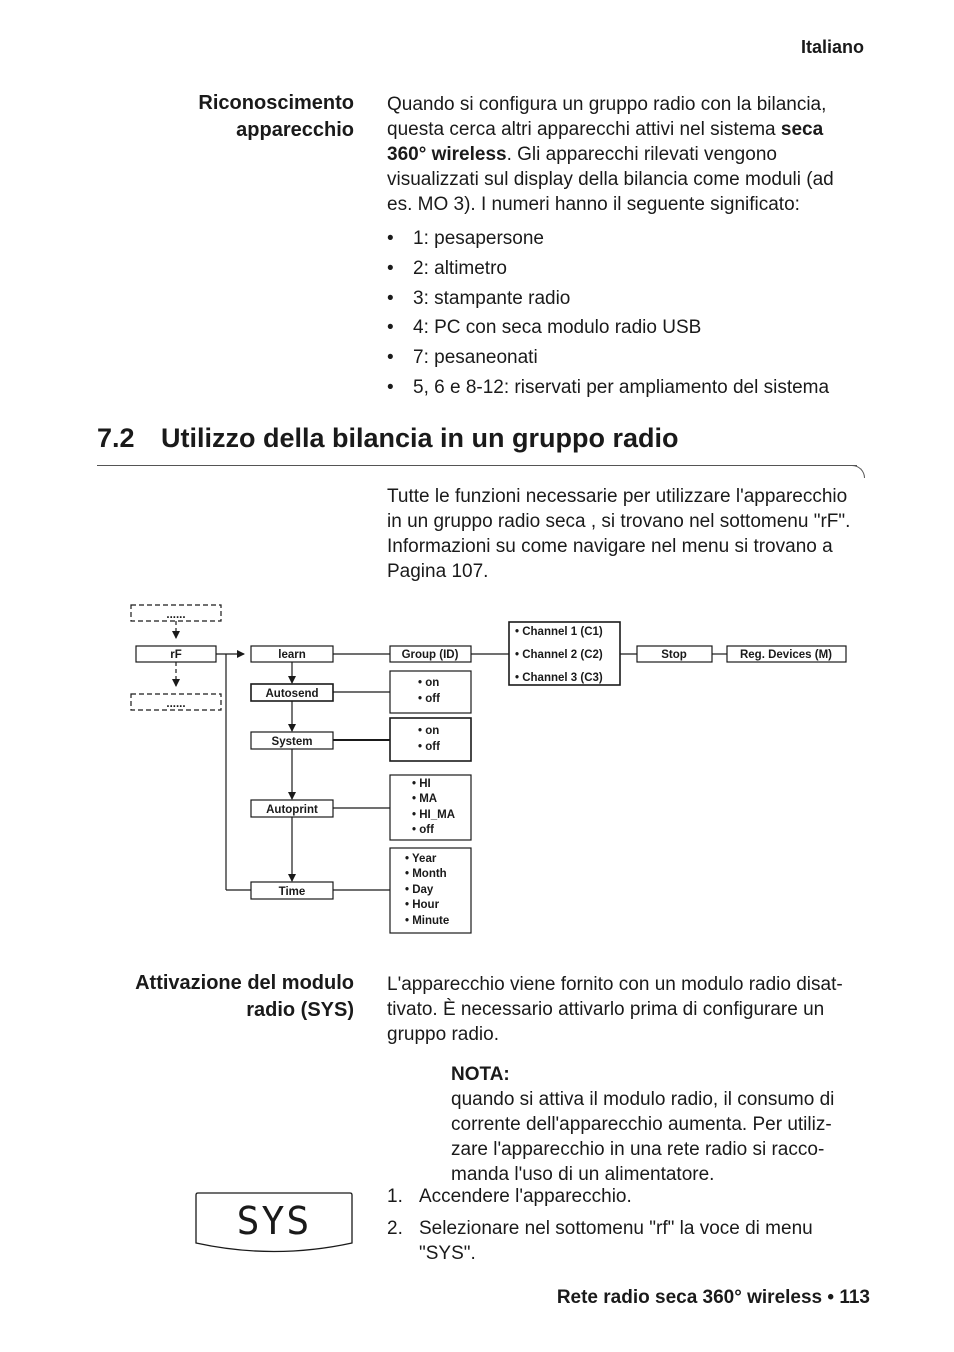  What do you see at coordinates (395, 1228) in the screenshot?
I see `step-number: 2.` at bounding box center [395, 1228].